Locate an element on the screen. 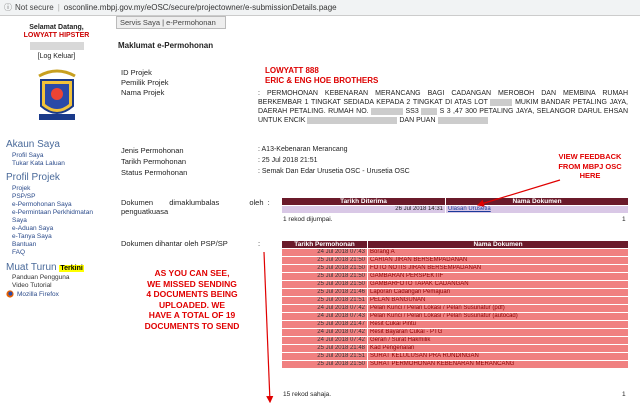 This screenshot has height=407, width=640. feedback-page: 1 is located at coordinates (624, 219).